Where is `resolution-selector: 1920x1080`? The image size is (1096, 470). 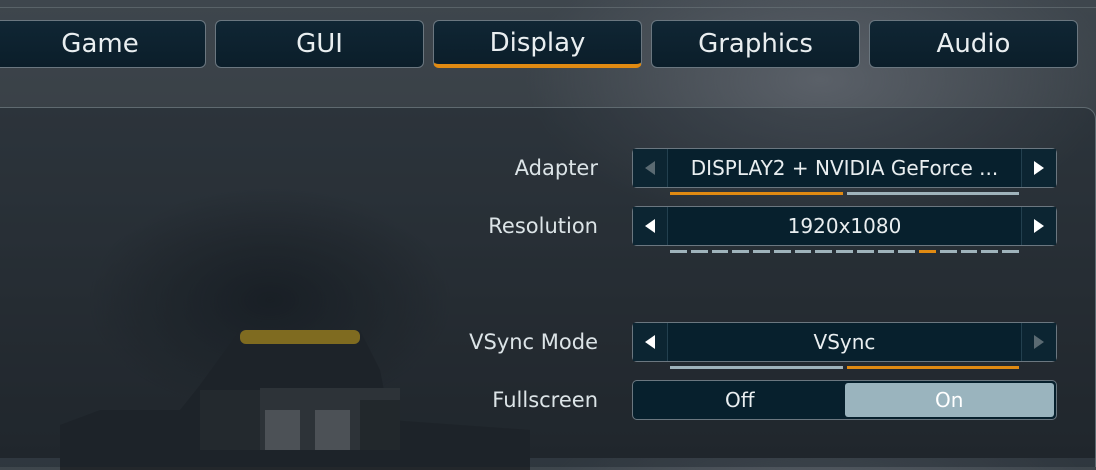
resolution-selector: 1920x1080 is located at coordinates (844, 226).